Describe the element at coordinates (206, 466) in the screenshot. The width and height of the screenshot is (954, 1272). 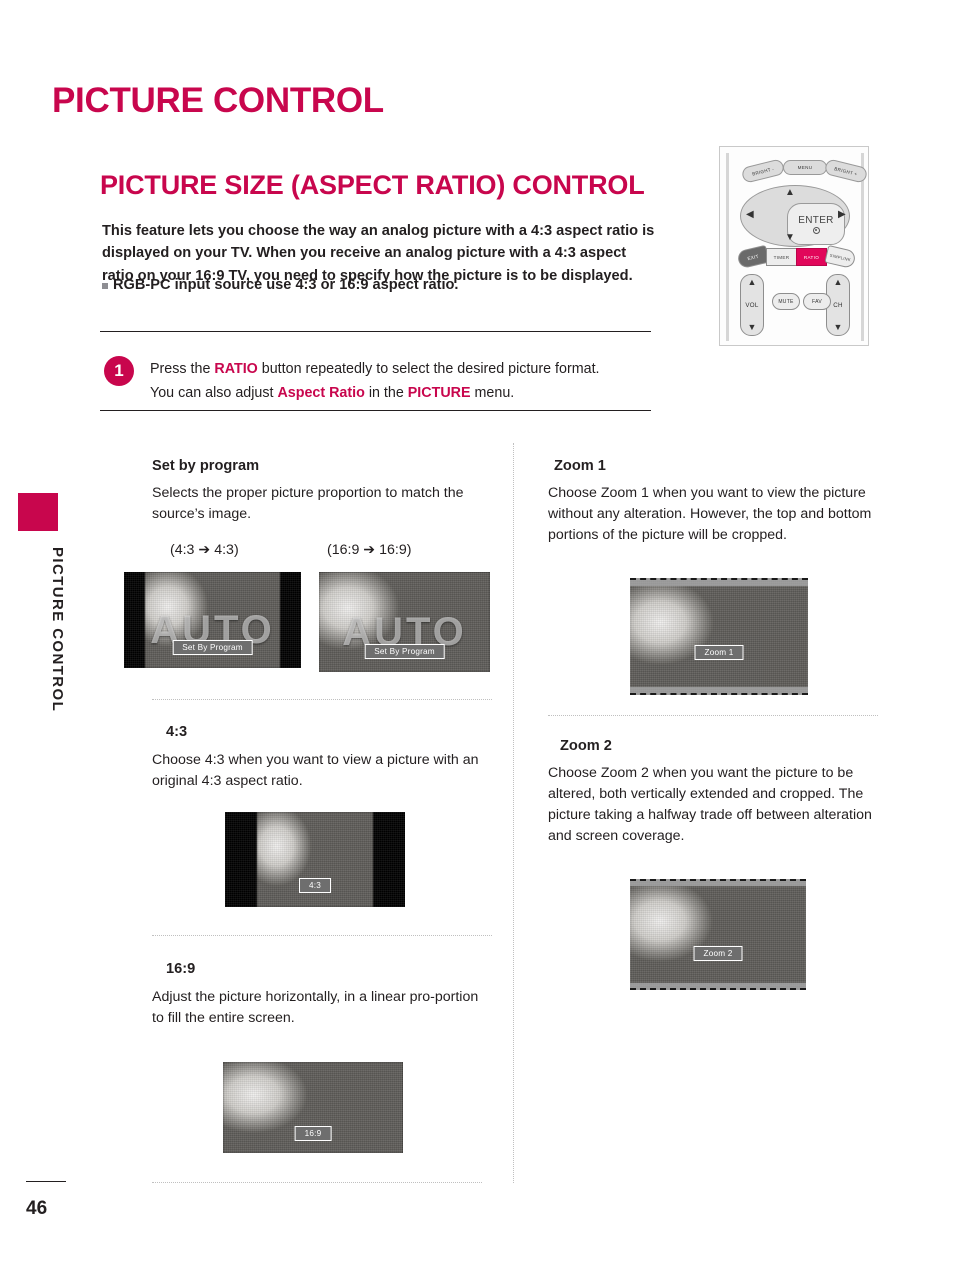
I see `heading-set-by-program: Set by program` at that location.